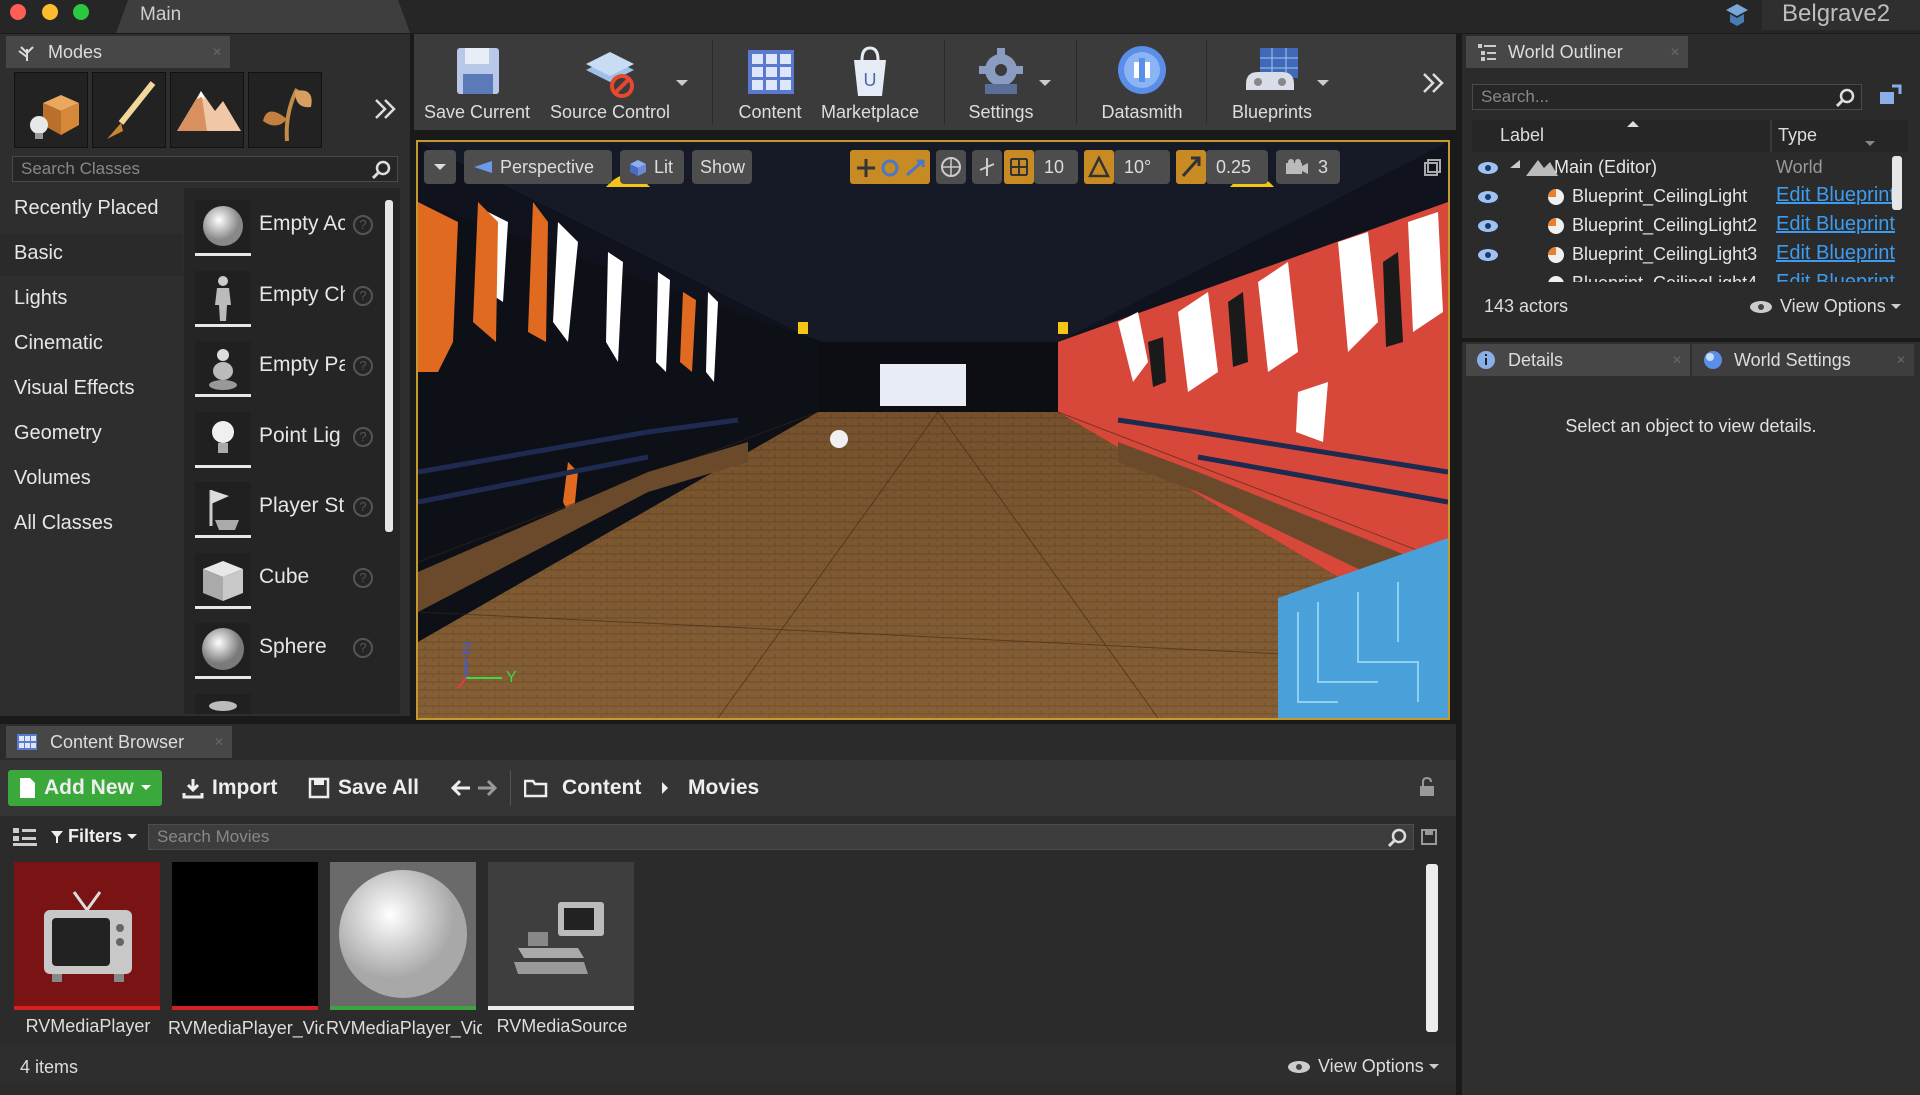 The width and height of the screenshot is (1920, 1095). What do you see at coordinates (461, 788) in the screenshot?
I see `back-arrow-icon` at bounding box center [461, 788].